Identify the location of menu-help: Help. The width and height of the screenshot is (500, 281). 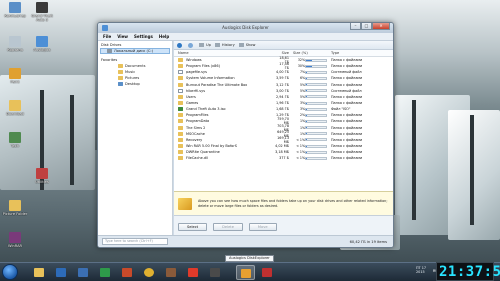
(164, 36).